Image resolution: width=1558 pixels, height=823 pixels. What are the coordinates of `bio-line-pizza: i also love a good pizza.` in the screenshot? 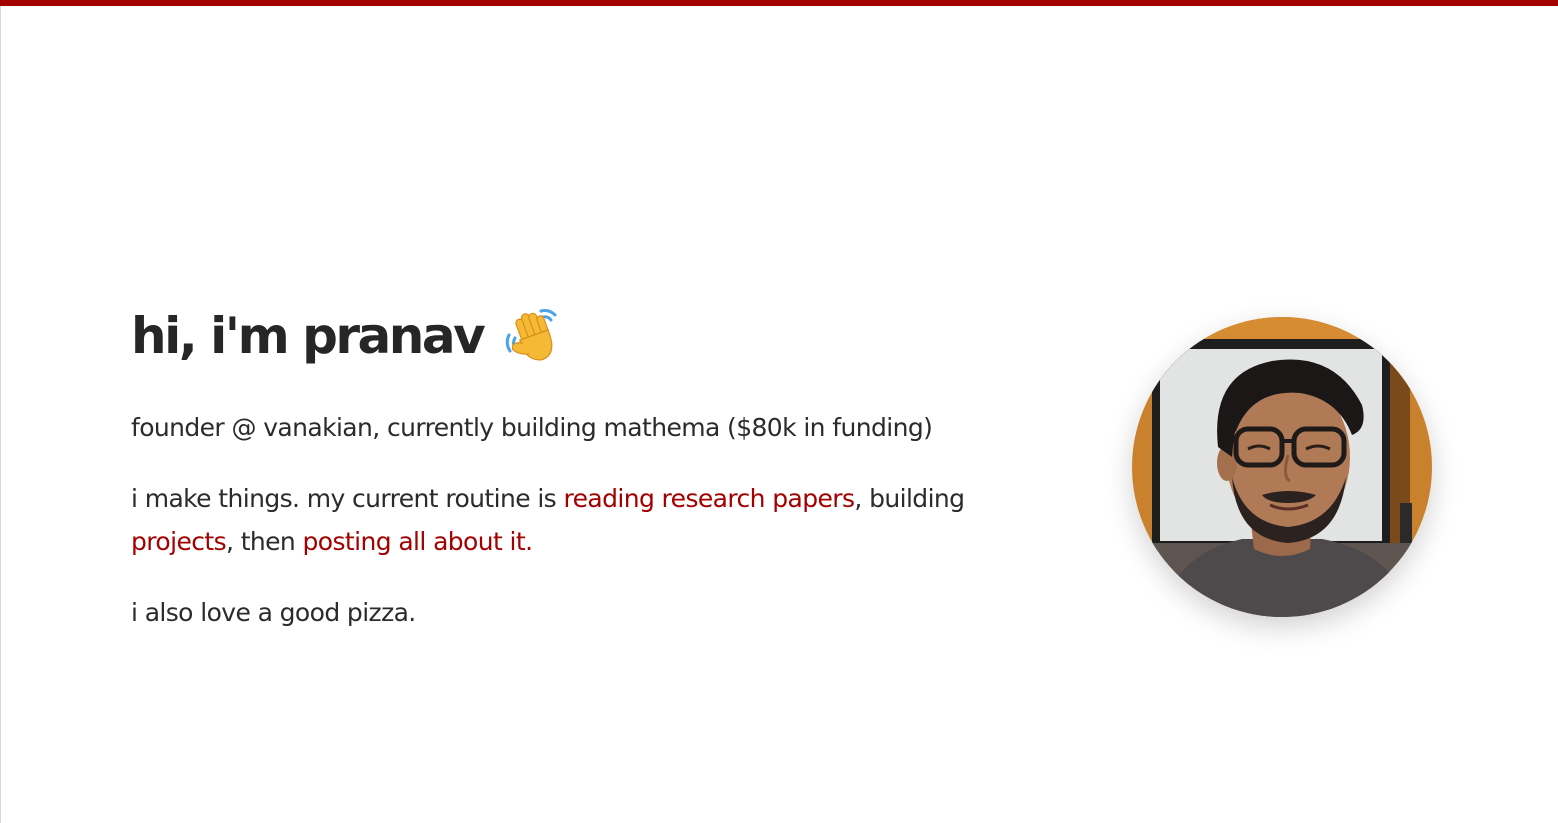 It's located at (273, 612).